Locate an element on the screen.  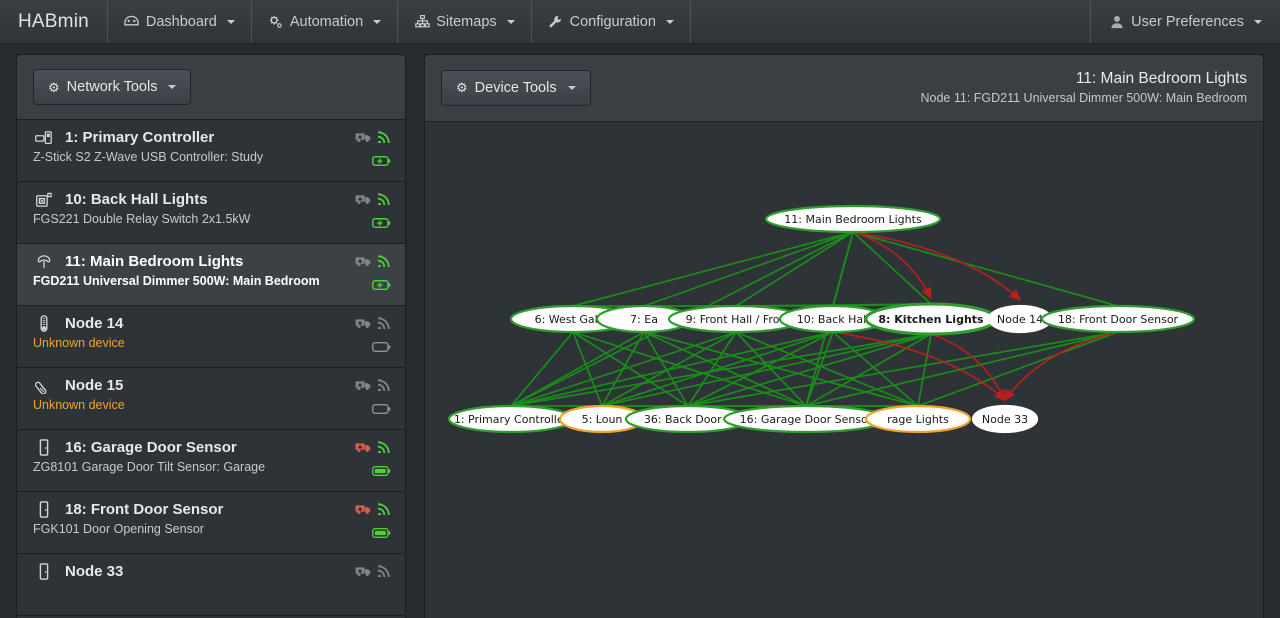
graph-node-label: rage Lights is located at coordinates (918, 419).